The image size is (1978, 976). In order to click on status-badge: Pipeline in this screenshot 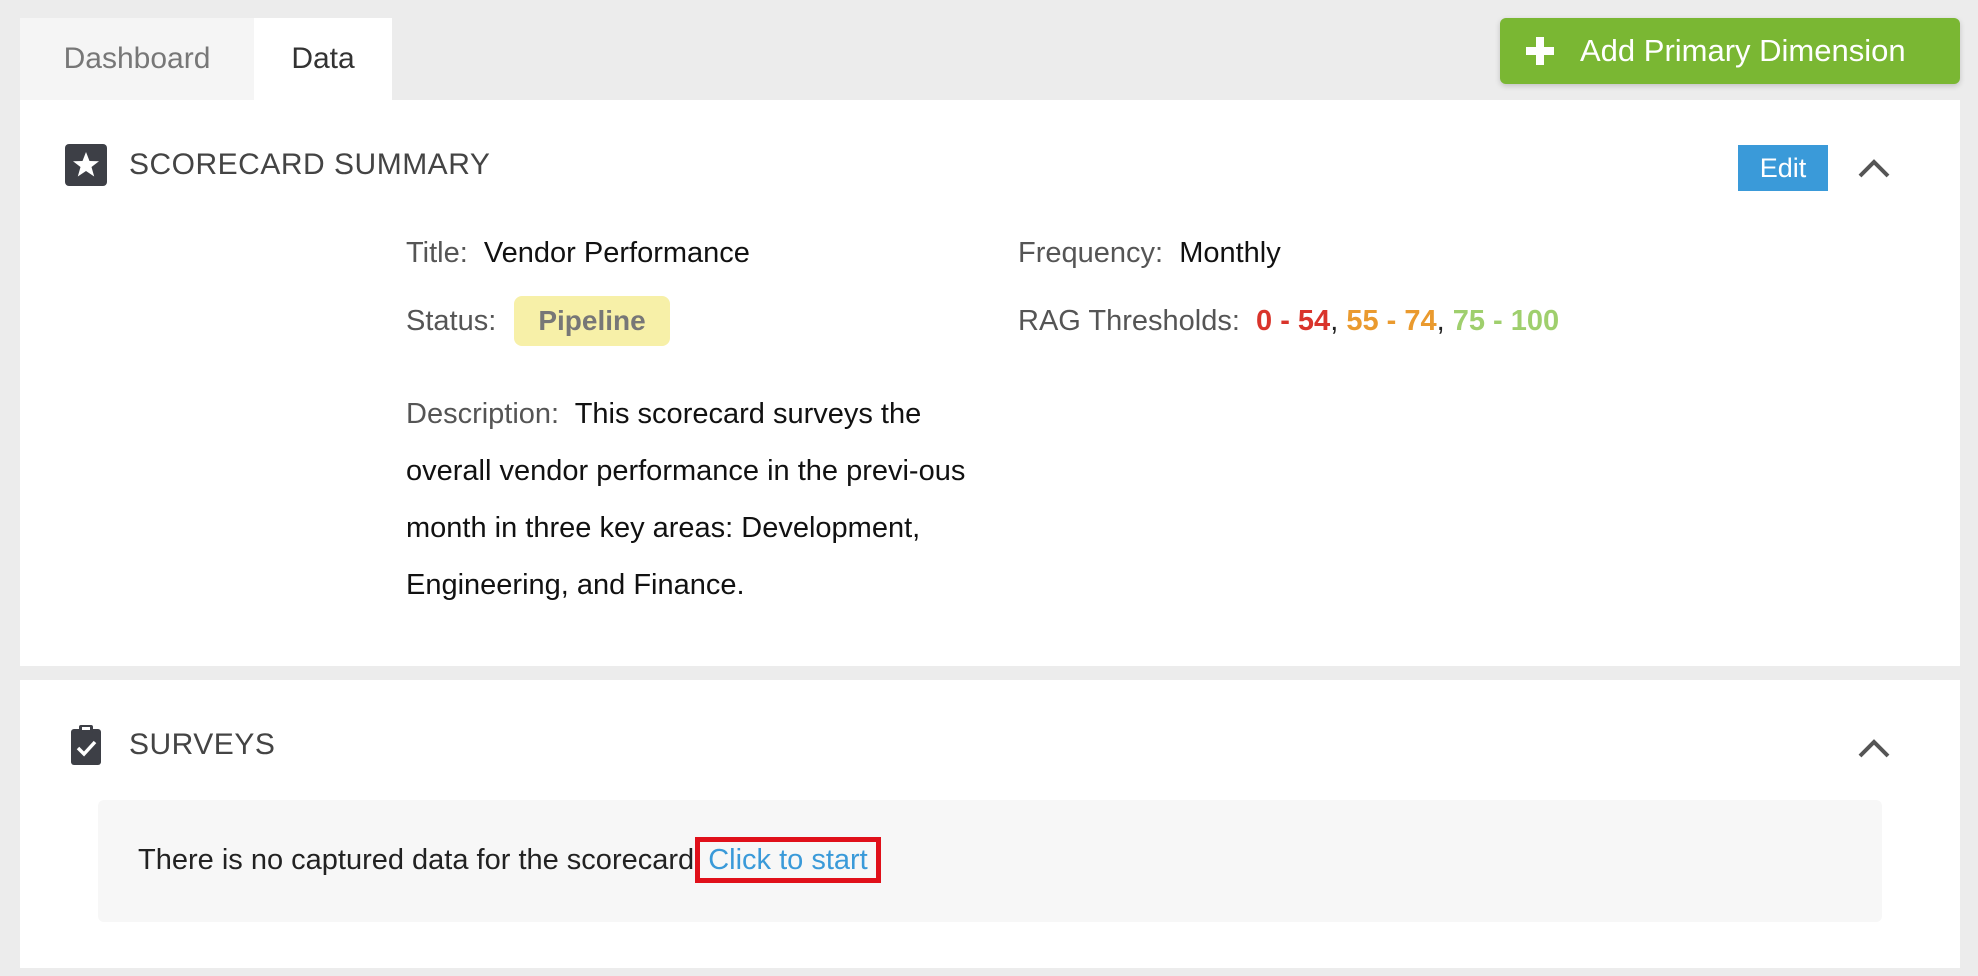, I will do `click(592, 321)`.